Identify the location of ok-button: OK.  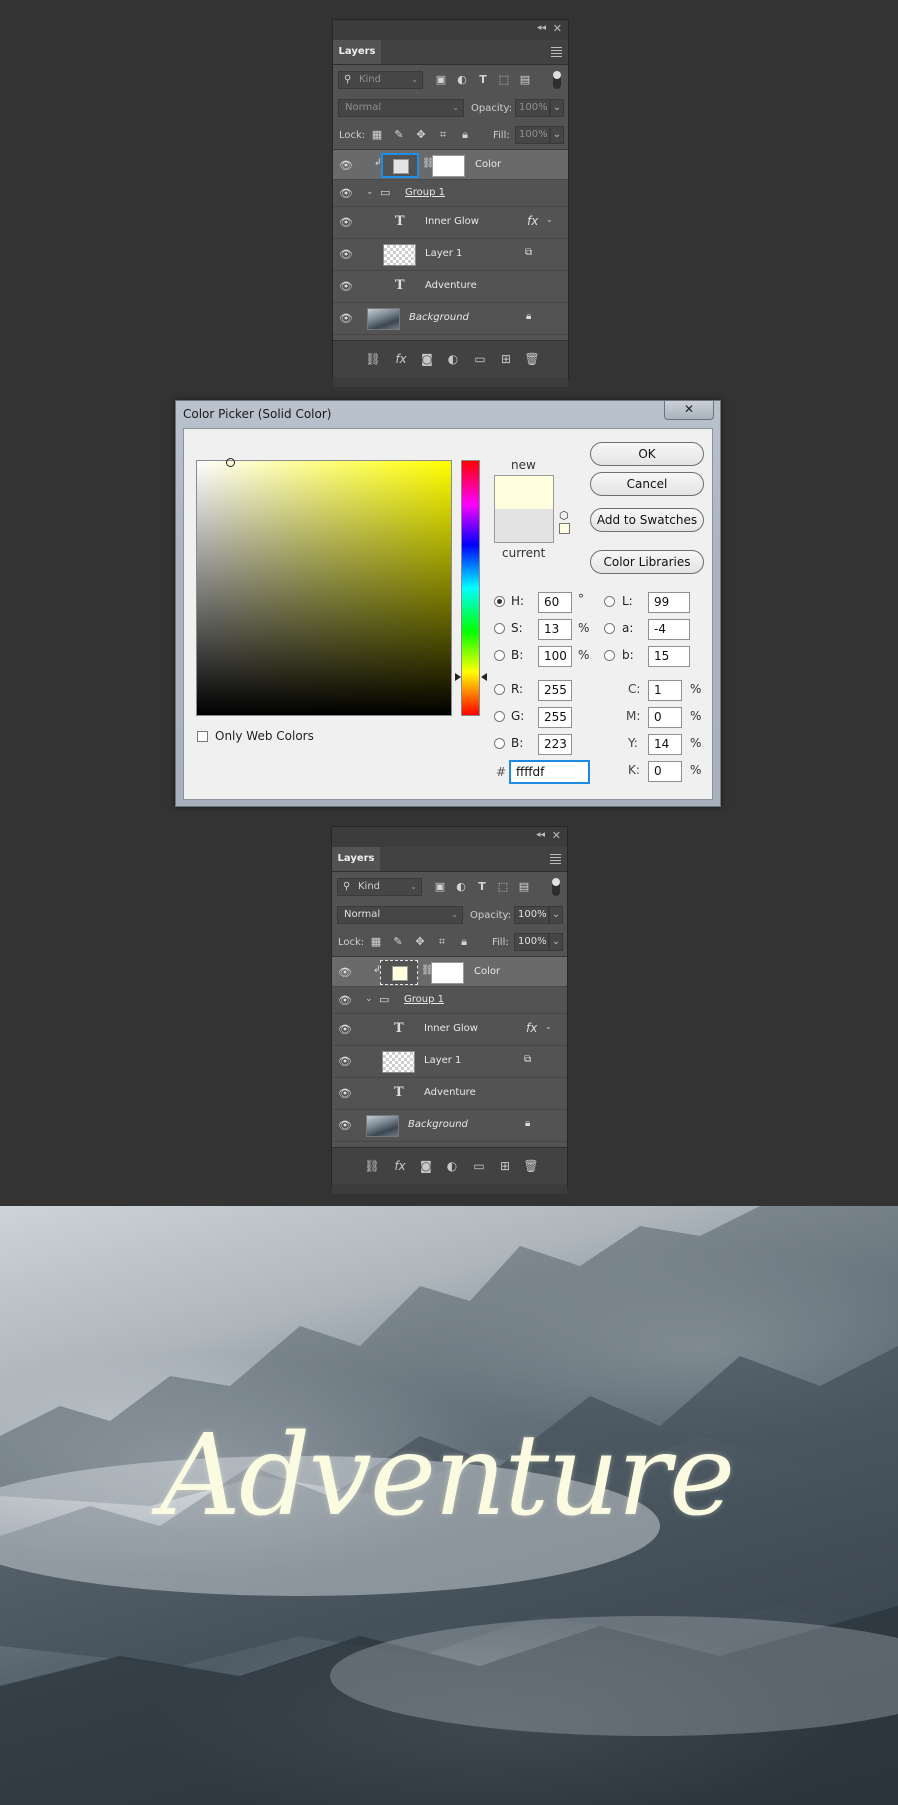
(647, 454).